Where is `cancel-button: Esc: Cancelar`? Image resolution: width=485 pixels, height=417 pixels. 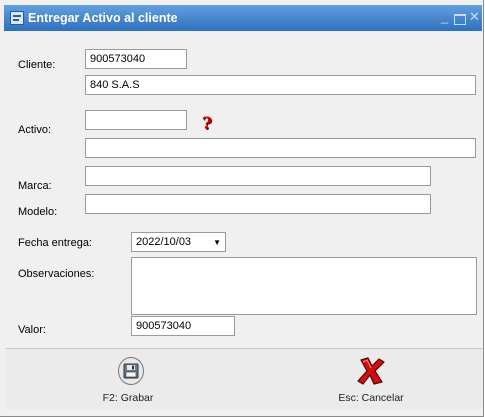
cancel-button: Esc: Cancelar is located at coordinates (371, 379).